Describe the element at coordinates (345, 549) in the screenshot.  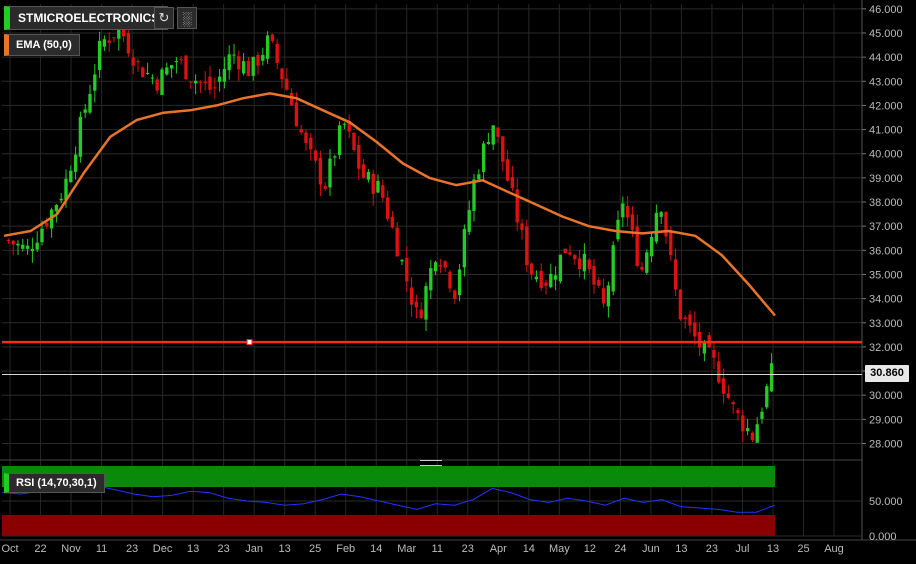
I see `x-tick-label: Feb` at that location.